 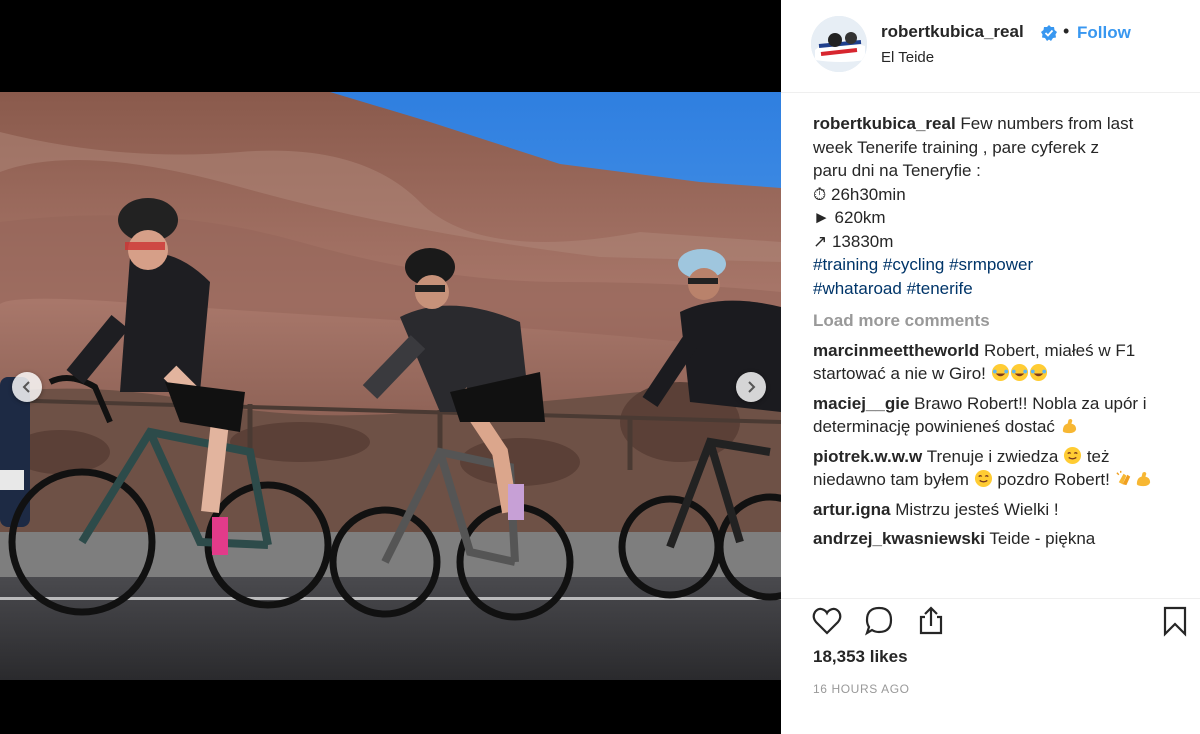 What do you see at coordinates (1053, 479) in the screenshot?
I see `comment-text-part-3: pozdro Robert!` at bounding box center [1053, 479].